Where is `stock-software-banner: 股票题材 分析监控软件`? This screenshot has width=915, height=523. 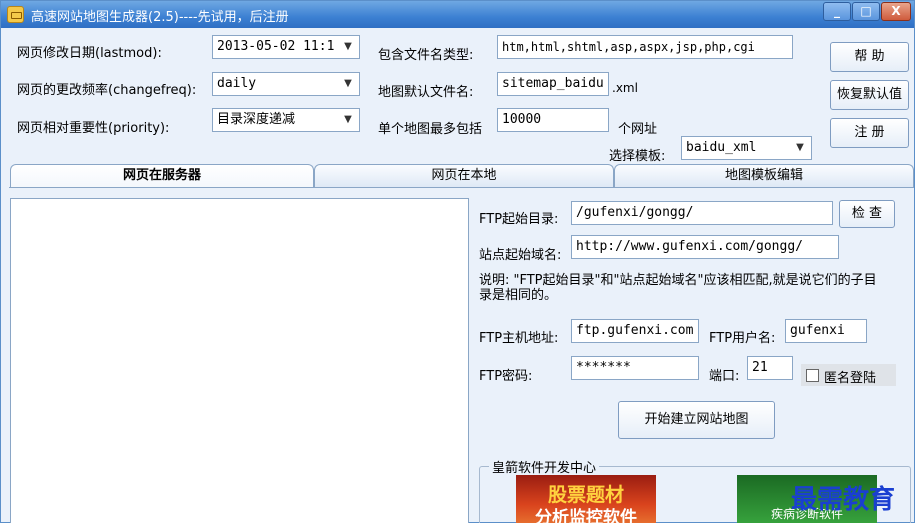 stock-software-banner: 股票题材 分析监控软件 is located at coordinates (586, 499).